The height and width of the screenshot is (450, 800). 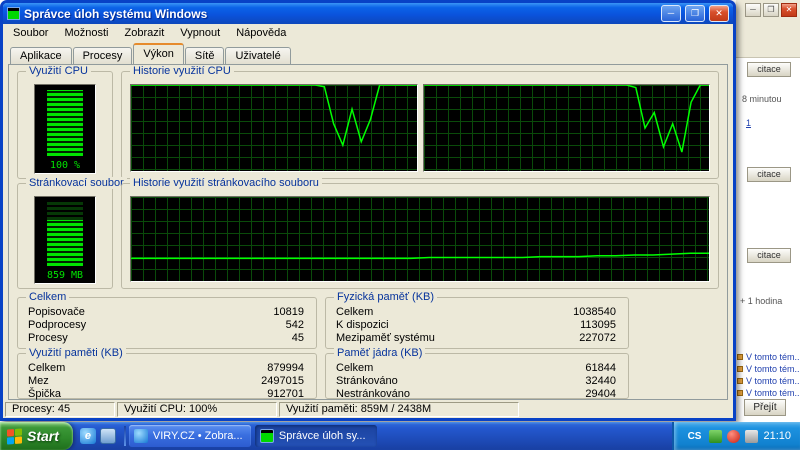 What do you see at coordinates (116, 13) in the screenshot?
I see `window-title: Správce úloh systému Windows` at bounding box center [116, 13].